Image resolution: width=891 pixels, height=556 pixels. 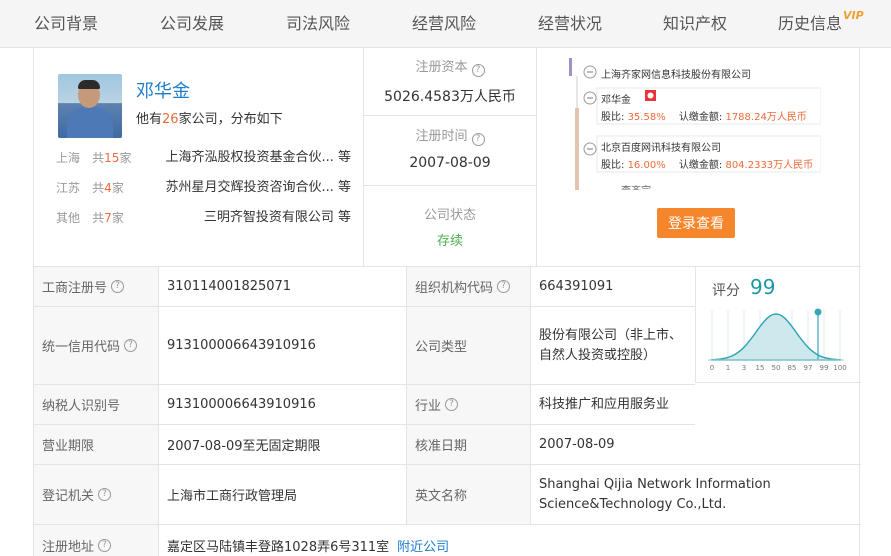 I want to click on distribution-row: 江苏 共4家 苏州星月交辉投资咨询合伙... 等, so click(x=203, y=188).